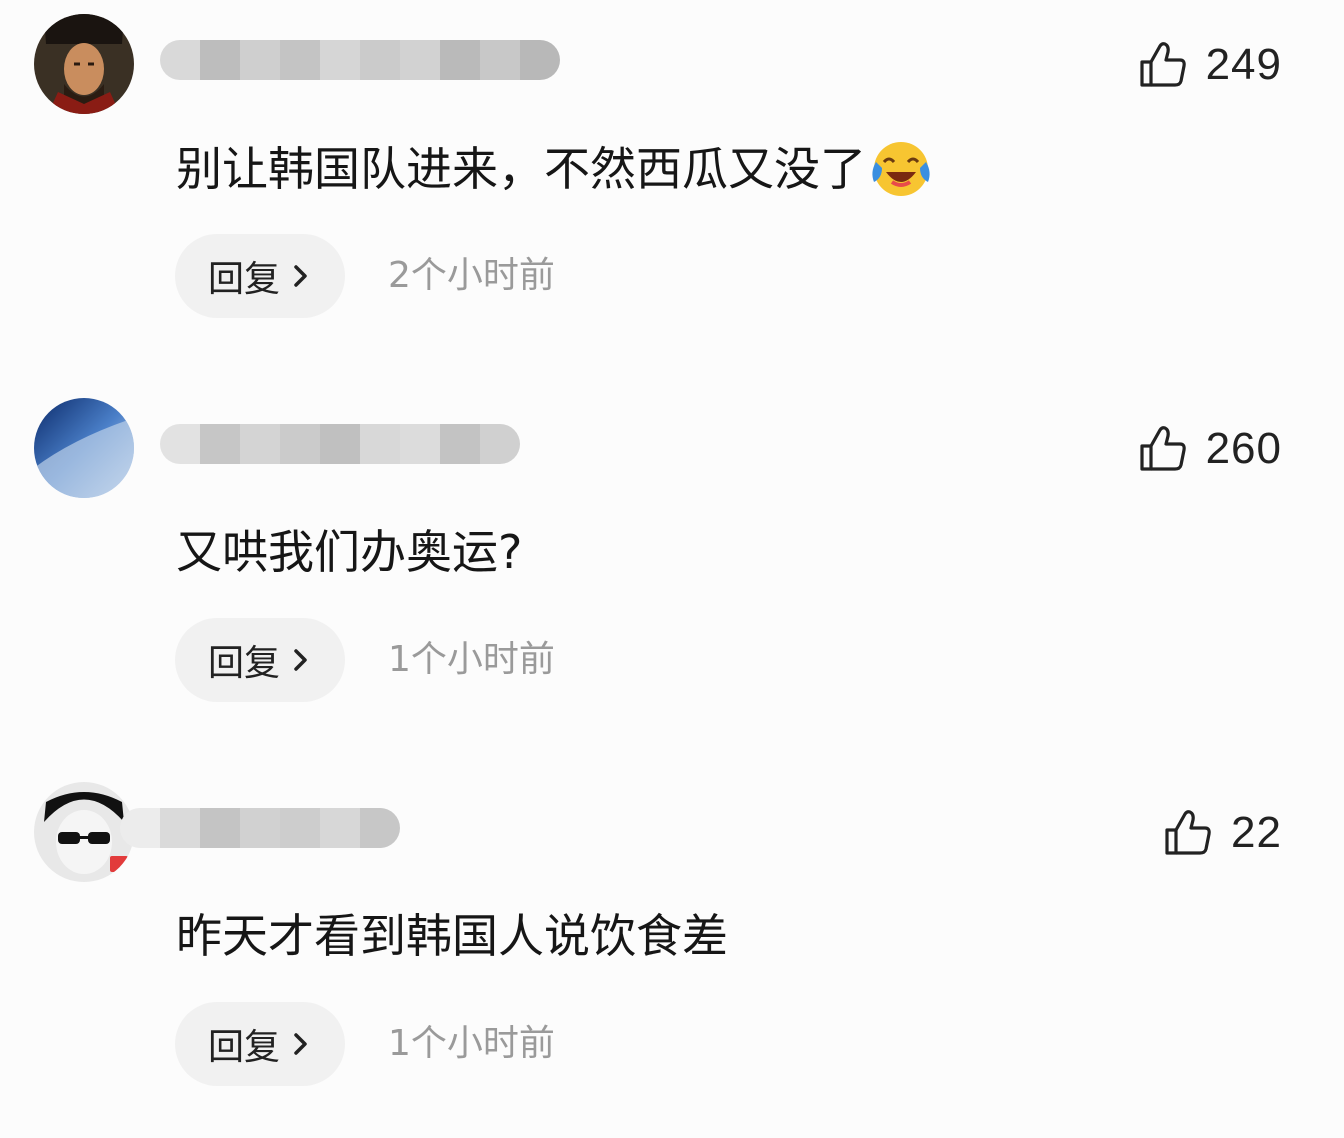 This screenshot has height=1138, width=1344. I want to click on like-count: 249, so click(1243, 64).